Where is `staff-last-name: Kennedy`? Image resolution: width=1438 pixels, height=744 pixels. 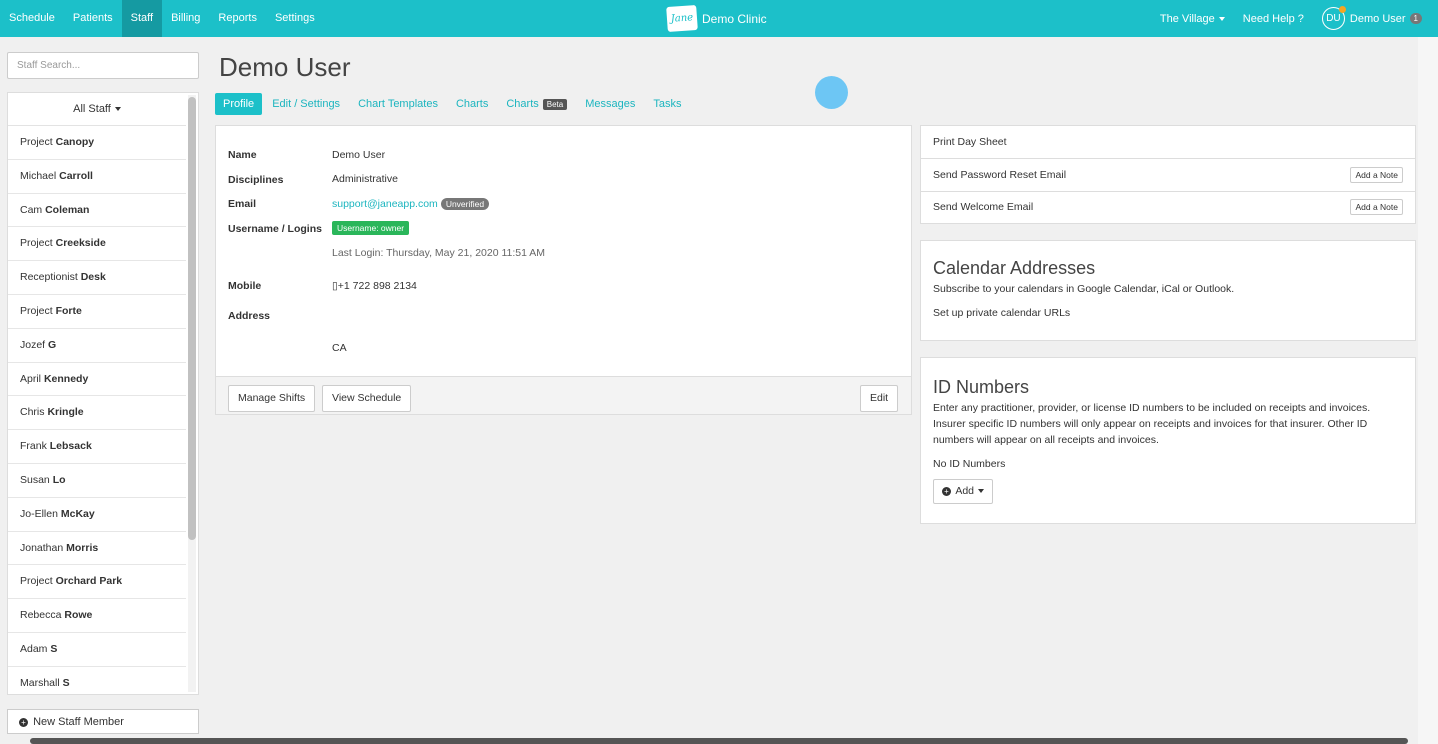 staff-last-name: Kennedy is located at coordinates (66, 378).